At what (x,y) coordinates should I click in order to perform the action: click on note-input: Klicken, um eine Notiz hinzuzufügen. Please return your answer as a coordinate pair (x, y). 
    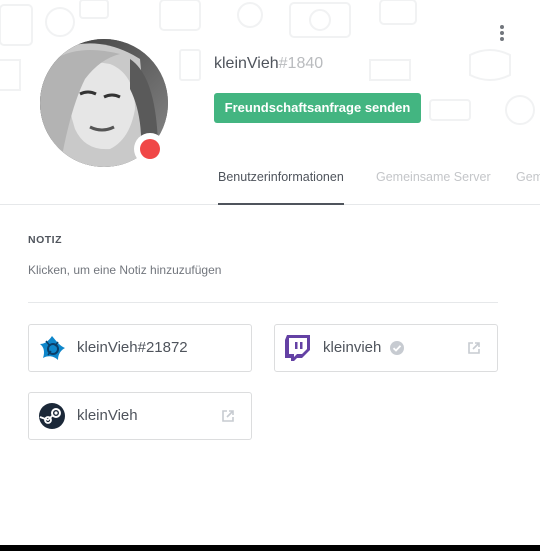
    Looking at the image, I should click on (124, 270).